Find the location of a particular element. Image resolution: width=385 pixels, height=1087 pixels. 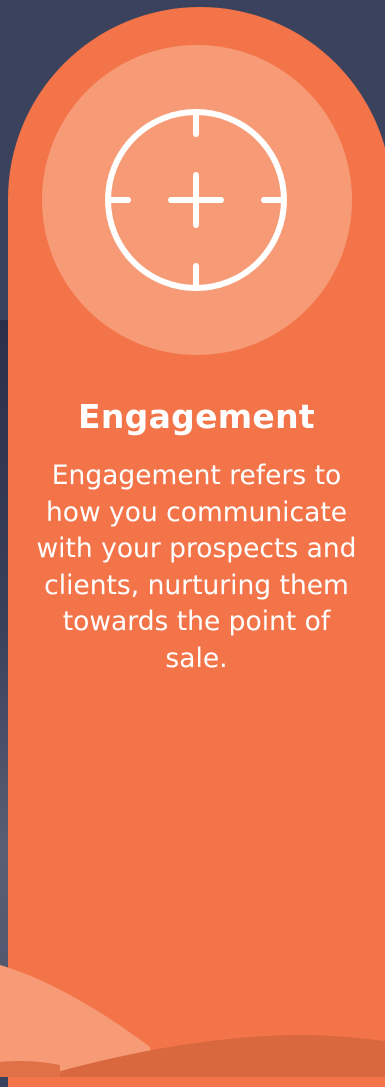

decorative-waves is located at coordinates (192, 1021).